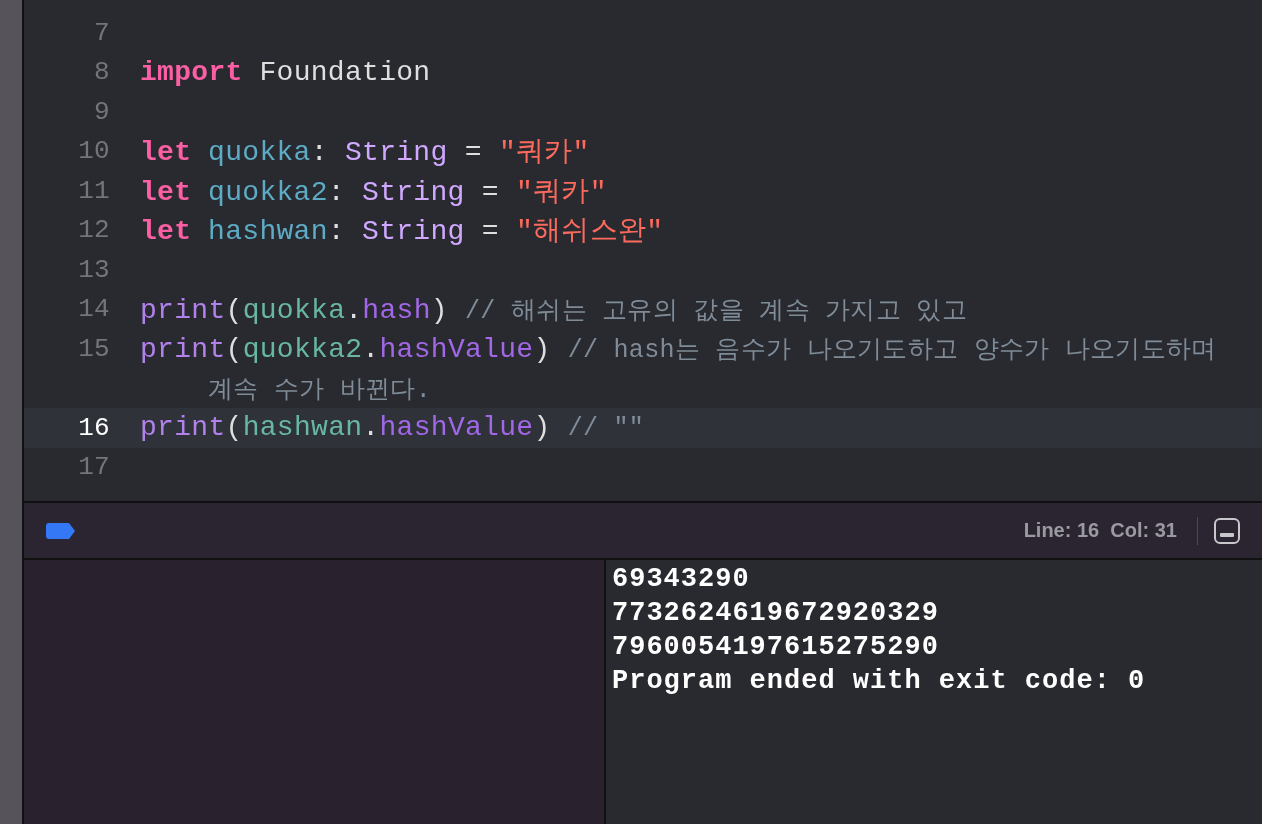 The height and width of the screenshot is (824, 1262). I want to click on console-output: 7732624619672920329, so click(776, 613).